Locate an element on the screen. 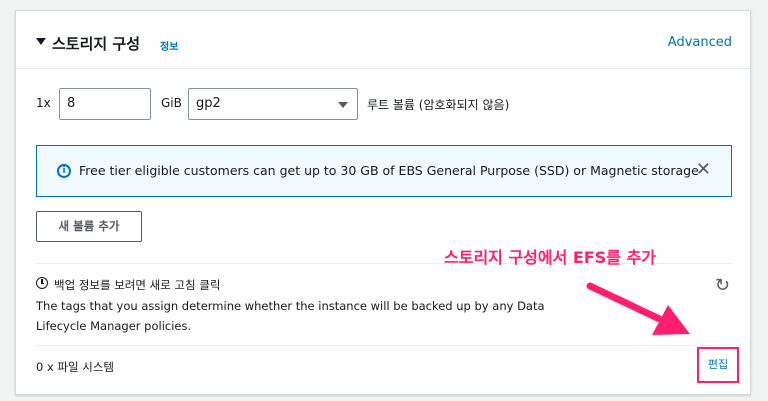 The image size is (768, 401). panel-header: 스토리지 구성 정보 Advanced is located at coordinates (383, 40).